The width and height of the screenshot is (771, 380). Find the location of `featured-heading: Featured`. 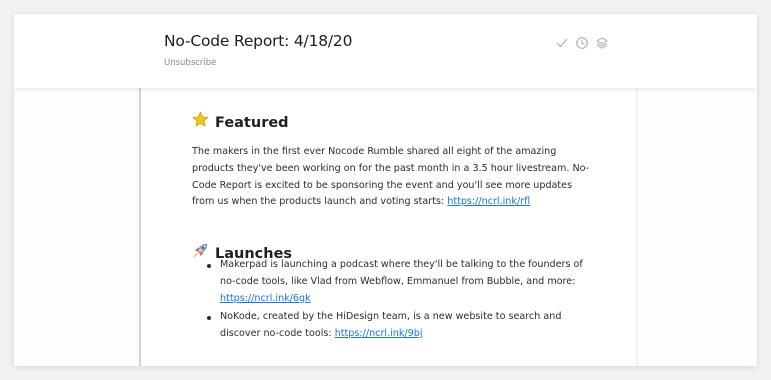

featured-heading: Featured is located at coordinates (240, 121).